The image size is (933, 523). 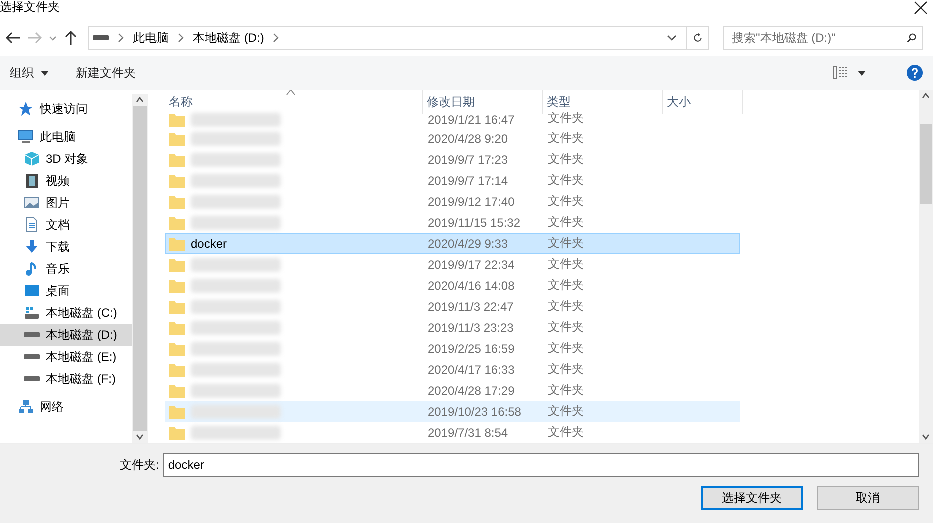 What do you see at coordinates (66, 291) in the screenshot?
I see `sidebar-item: 桌面` at bounding box center [66, 291].